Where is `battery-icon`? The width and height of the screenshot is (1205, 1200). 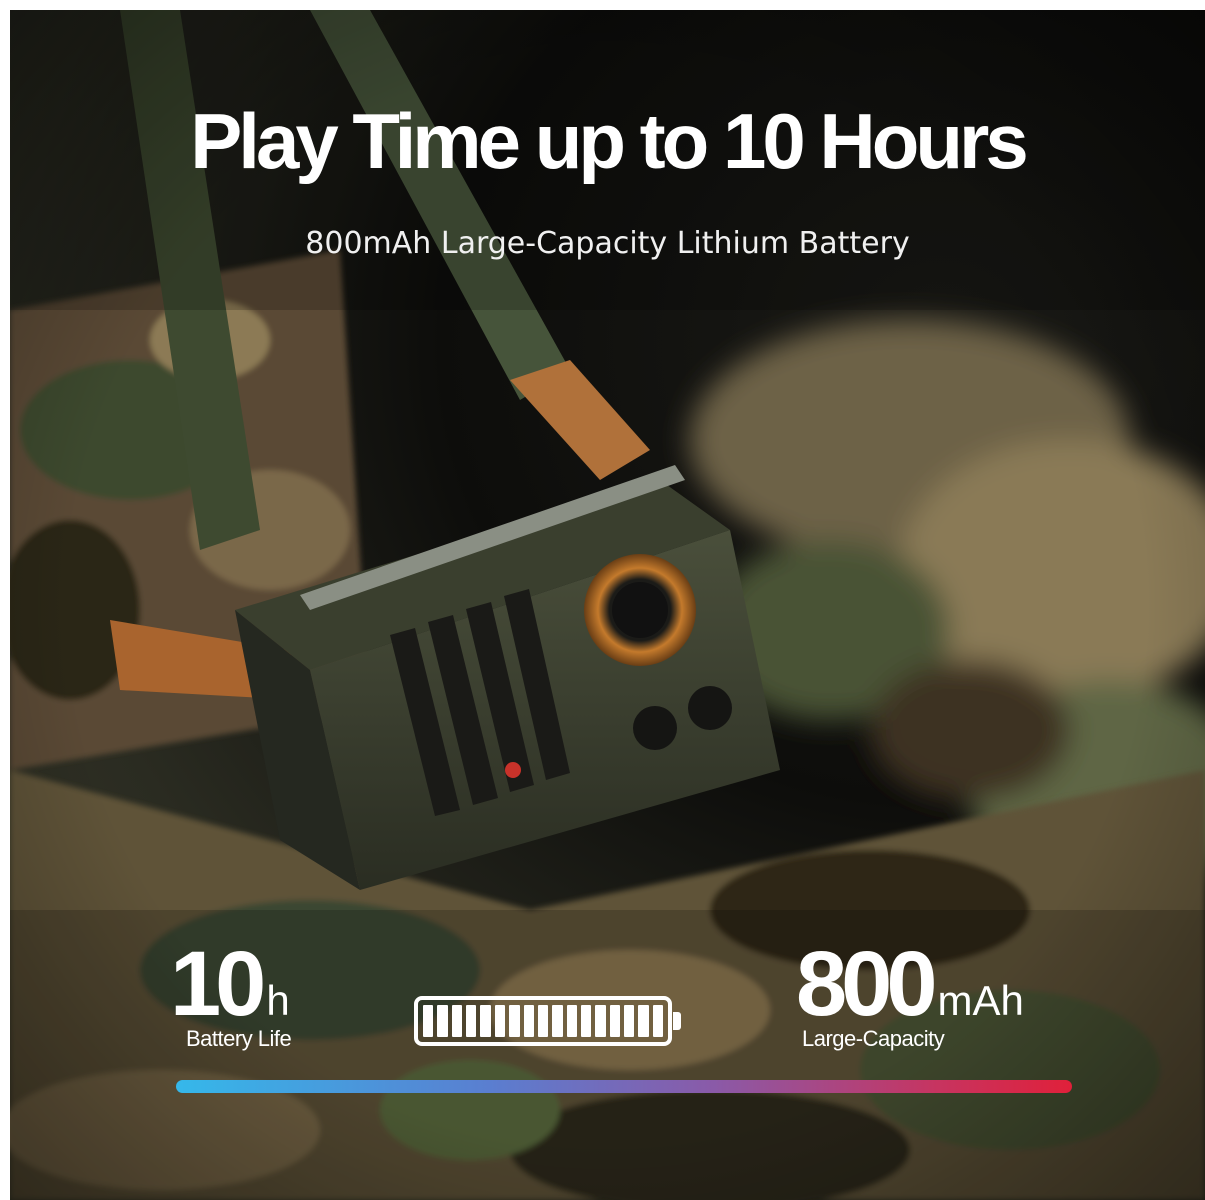 battery-icon is located at coordinates (547, 1021).